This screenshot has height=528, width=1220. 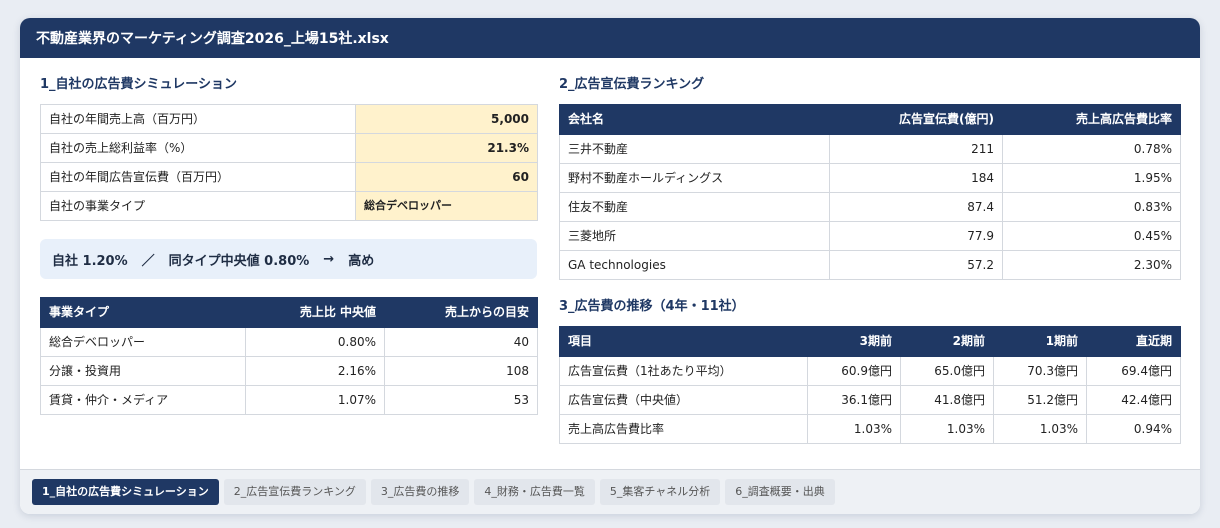 What do you see at coordinates (660, 492) in the screenshot?
I see `tab-channels: 5_集客チャネル分析` at bounding box center [660, 492].